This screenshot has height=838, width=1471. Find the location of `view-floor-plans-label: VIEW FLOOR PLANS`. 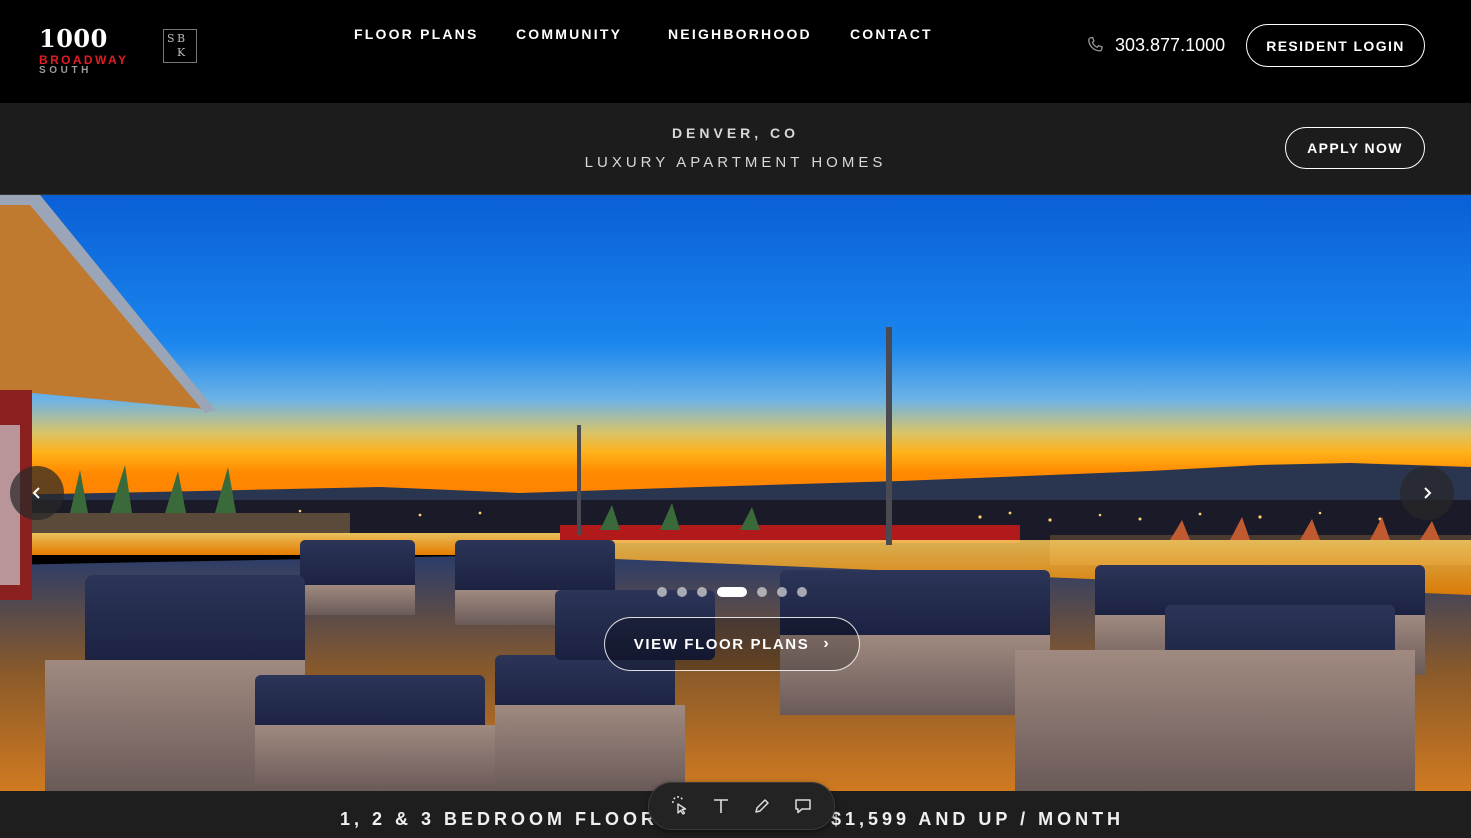

view-floor-plans-label: VIEW FLOOR PLANS is located at coordinates (721, 644).